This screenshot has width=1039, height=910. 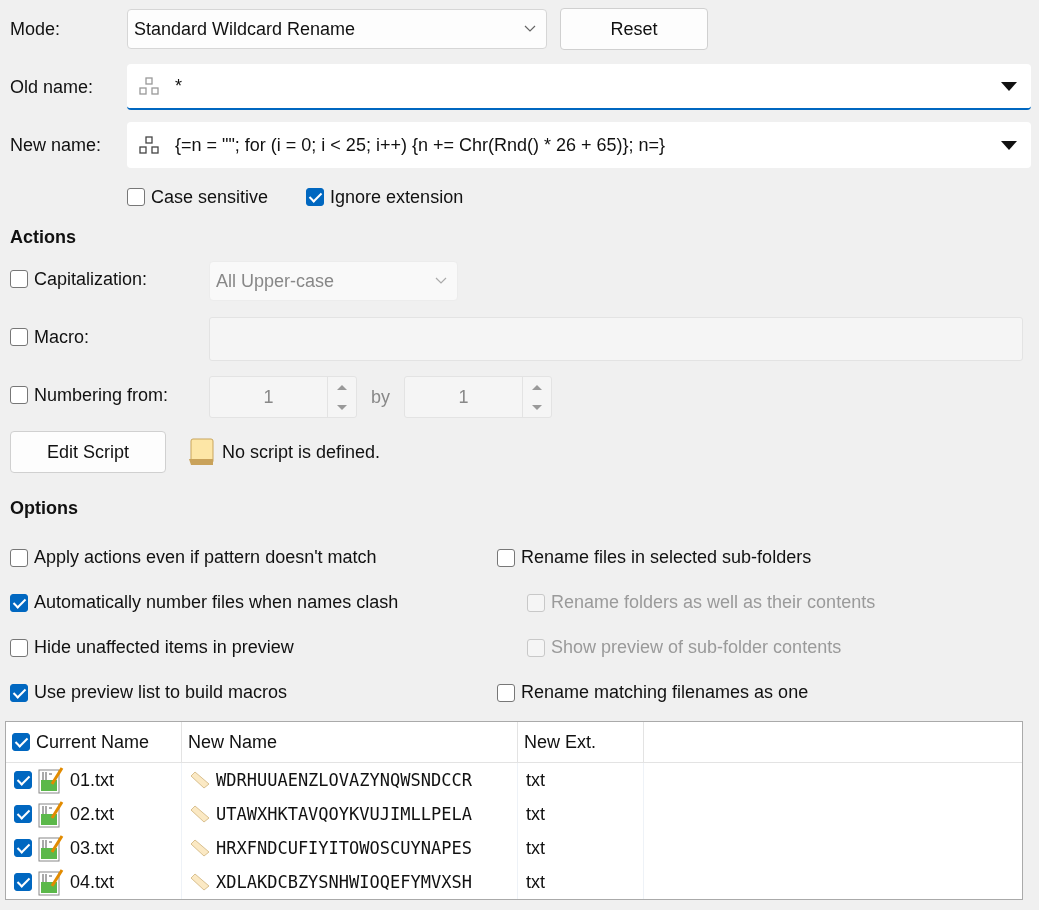 I want to click on table-cell: 03.txt, so click(x=92, y=848).